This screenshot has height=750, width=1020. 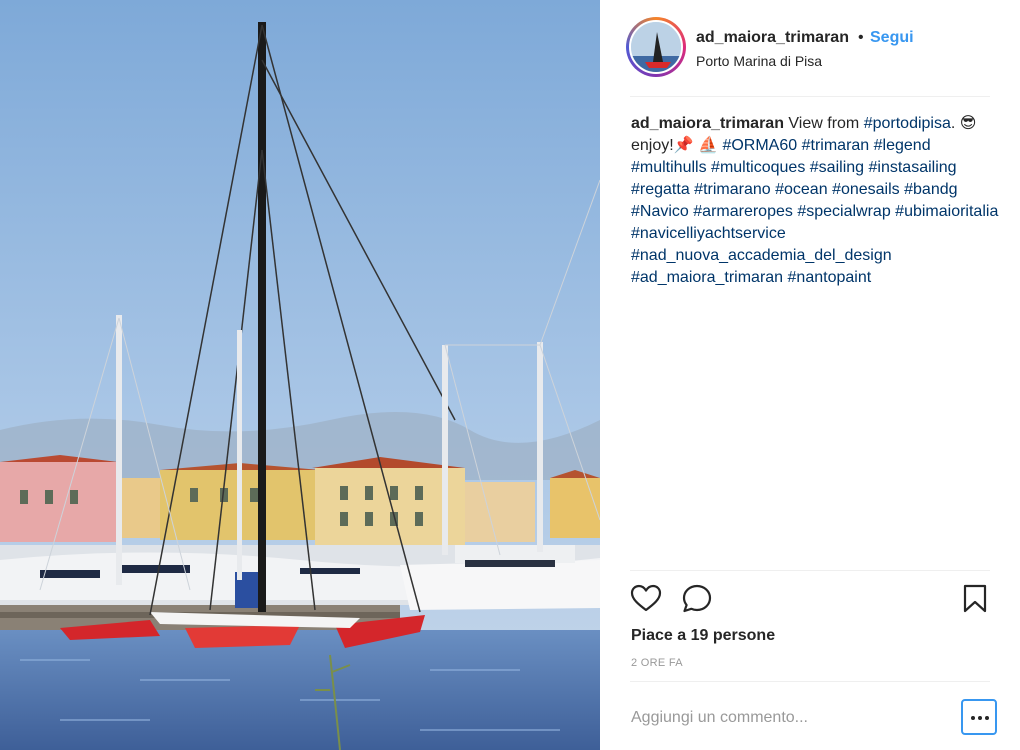 I want to click on hashtag-link: #ad_maiora_trimaran, so click(x=707, y=277).